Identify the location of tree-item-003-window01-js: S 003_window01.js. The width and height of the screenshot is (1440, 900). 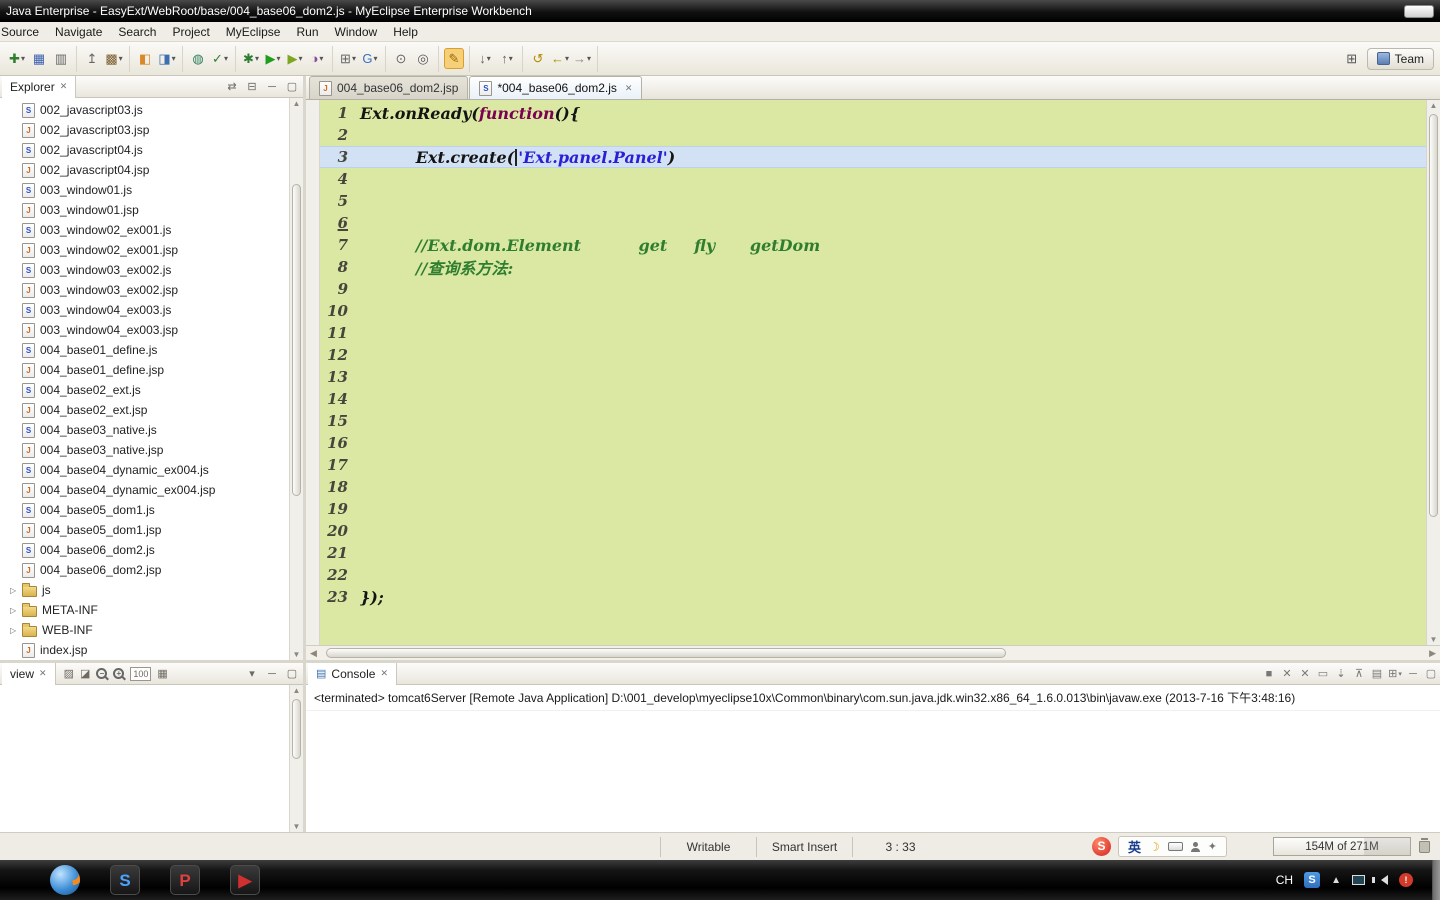
(144, 190).